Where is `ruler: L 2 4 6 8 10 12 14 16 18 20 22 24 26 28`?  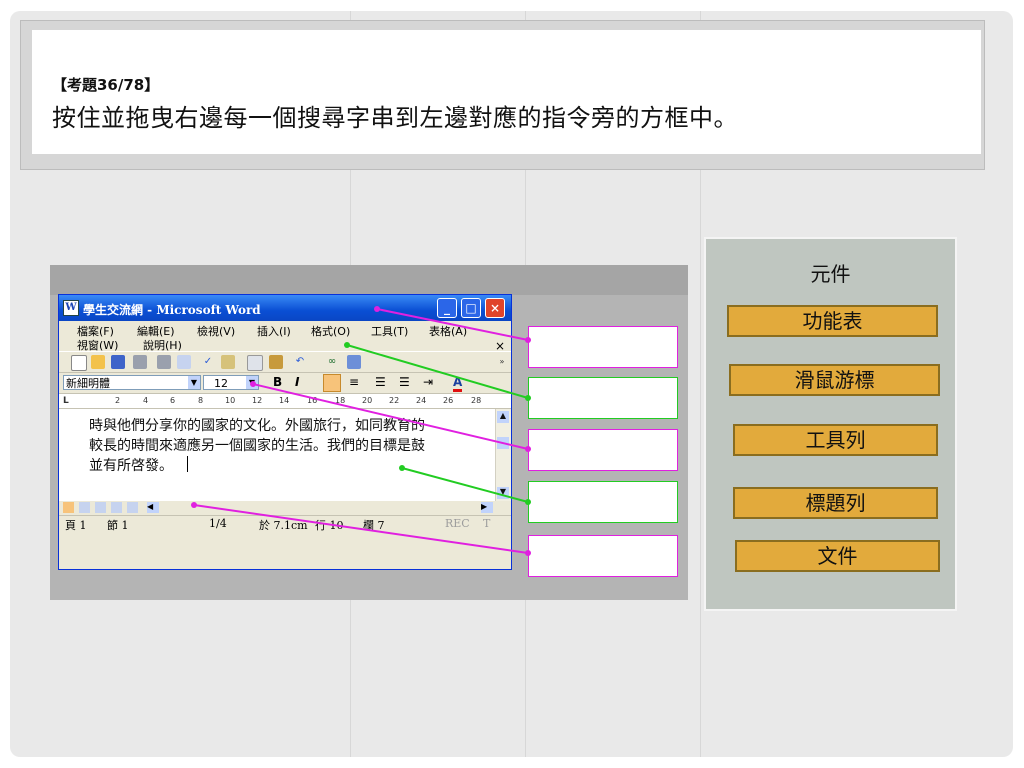 ruler: L 2 4 6 8 10 12 14 16 18 20 22 24 26 28 is located at coordinates (285, 401).